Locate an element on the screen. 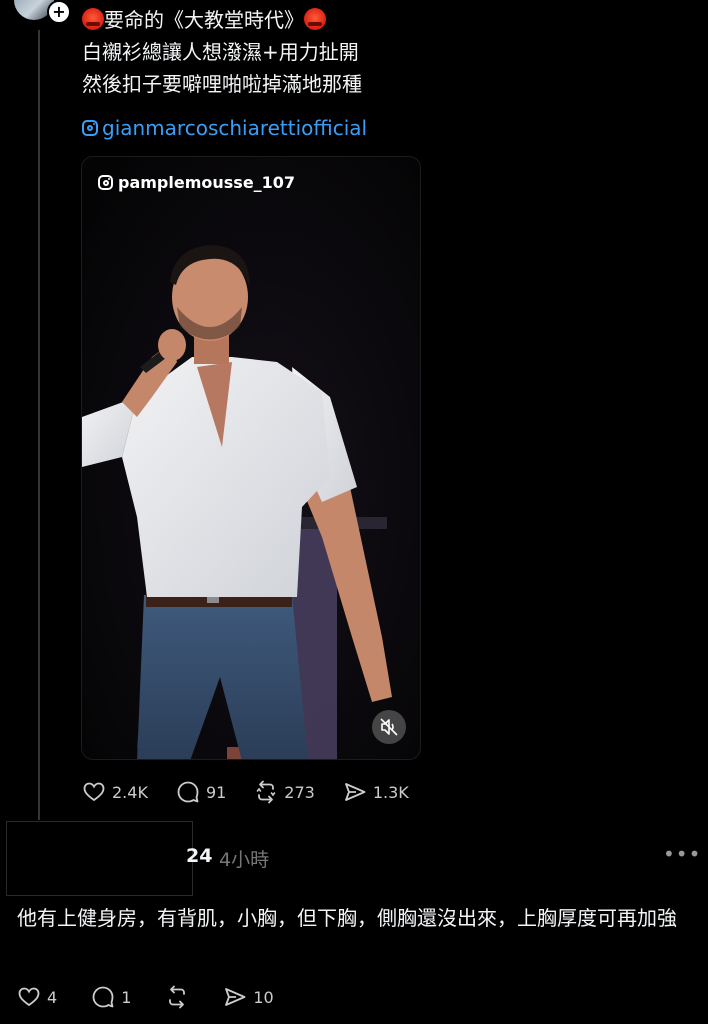  reply-share-count: 10 is located at coordinates (263, 997).